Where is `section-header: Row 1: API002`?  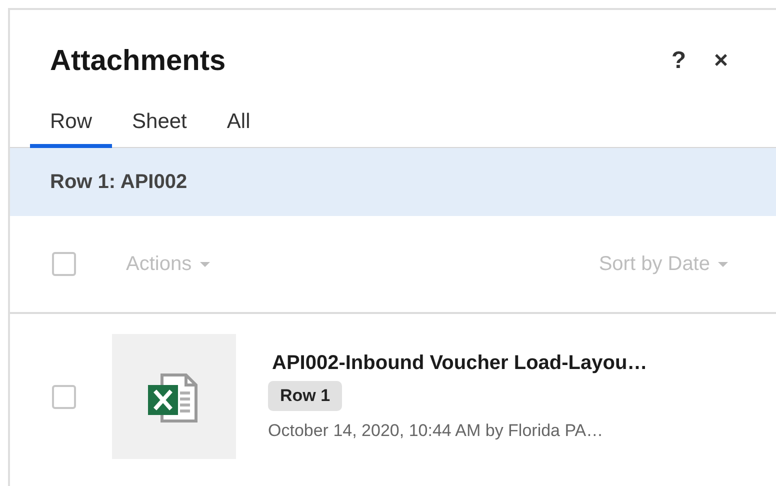 section-header: Row 1: API002 is located at coordinates (393, 182).